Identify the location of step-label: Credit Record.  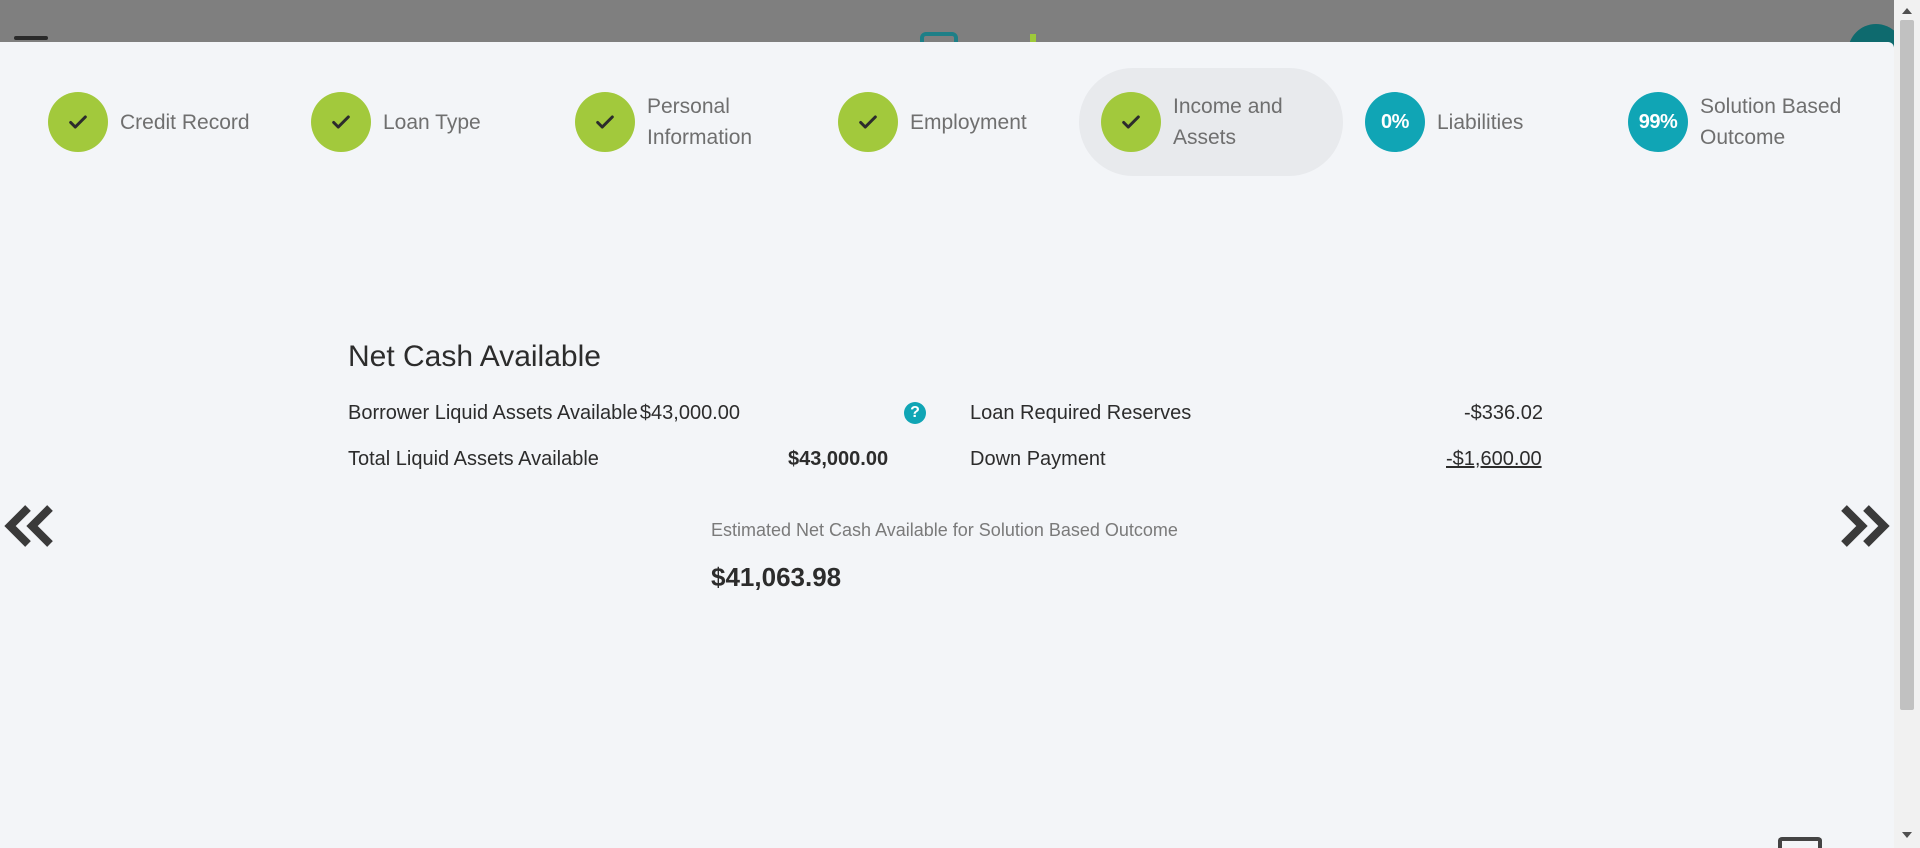
(185, 122).